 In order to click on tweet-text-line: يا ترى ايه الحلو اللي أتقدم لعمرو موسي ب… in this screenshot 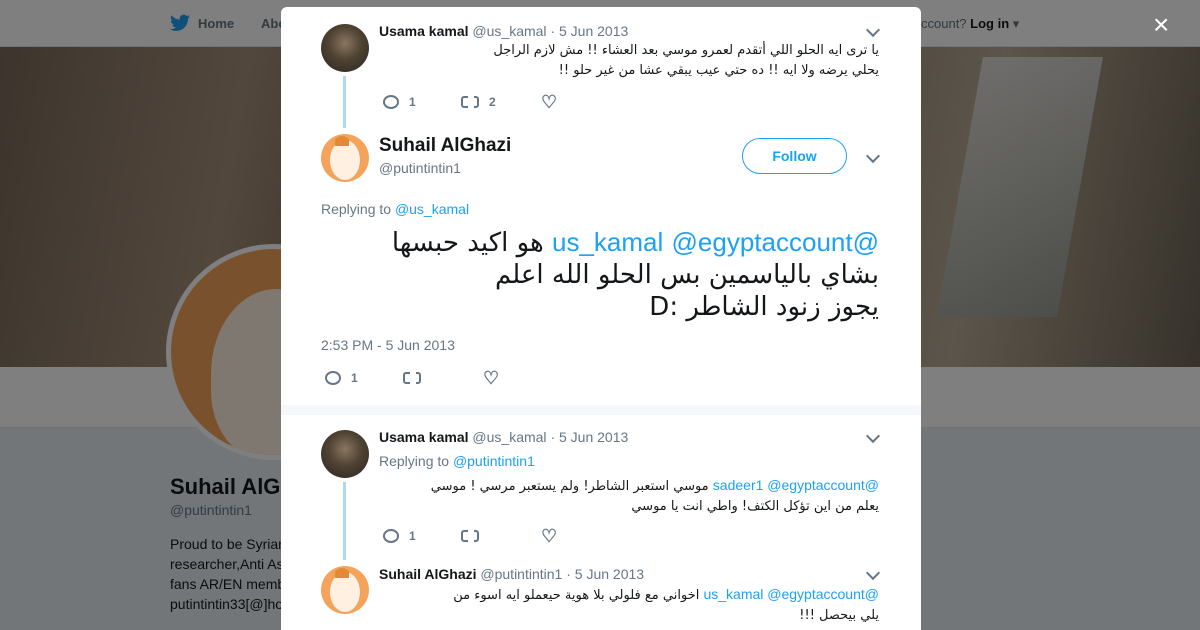, I will do `click(686, 50)`.